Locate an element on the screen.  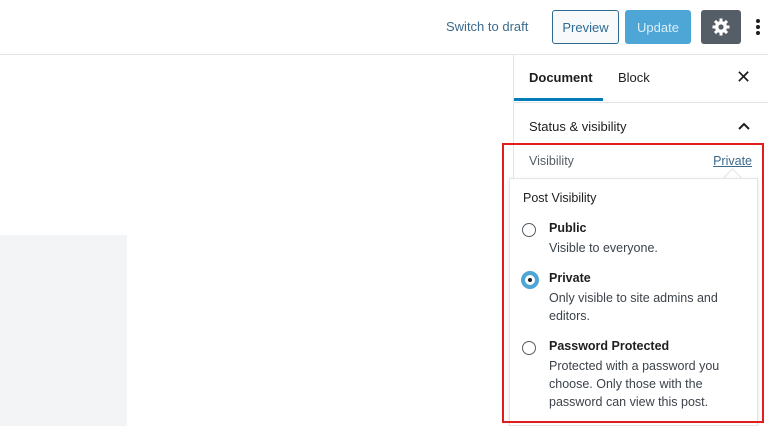
switch-to-draft-link: Switch to draft is located at coordinates (487, 26).